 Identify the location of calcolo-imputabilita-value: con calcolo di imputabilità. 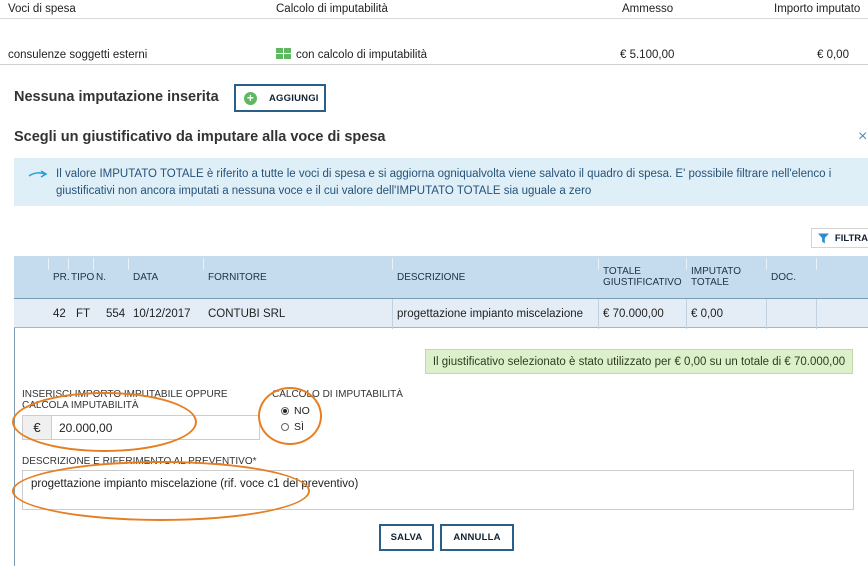
(362, 55).